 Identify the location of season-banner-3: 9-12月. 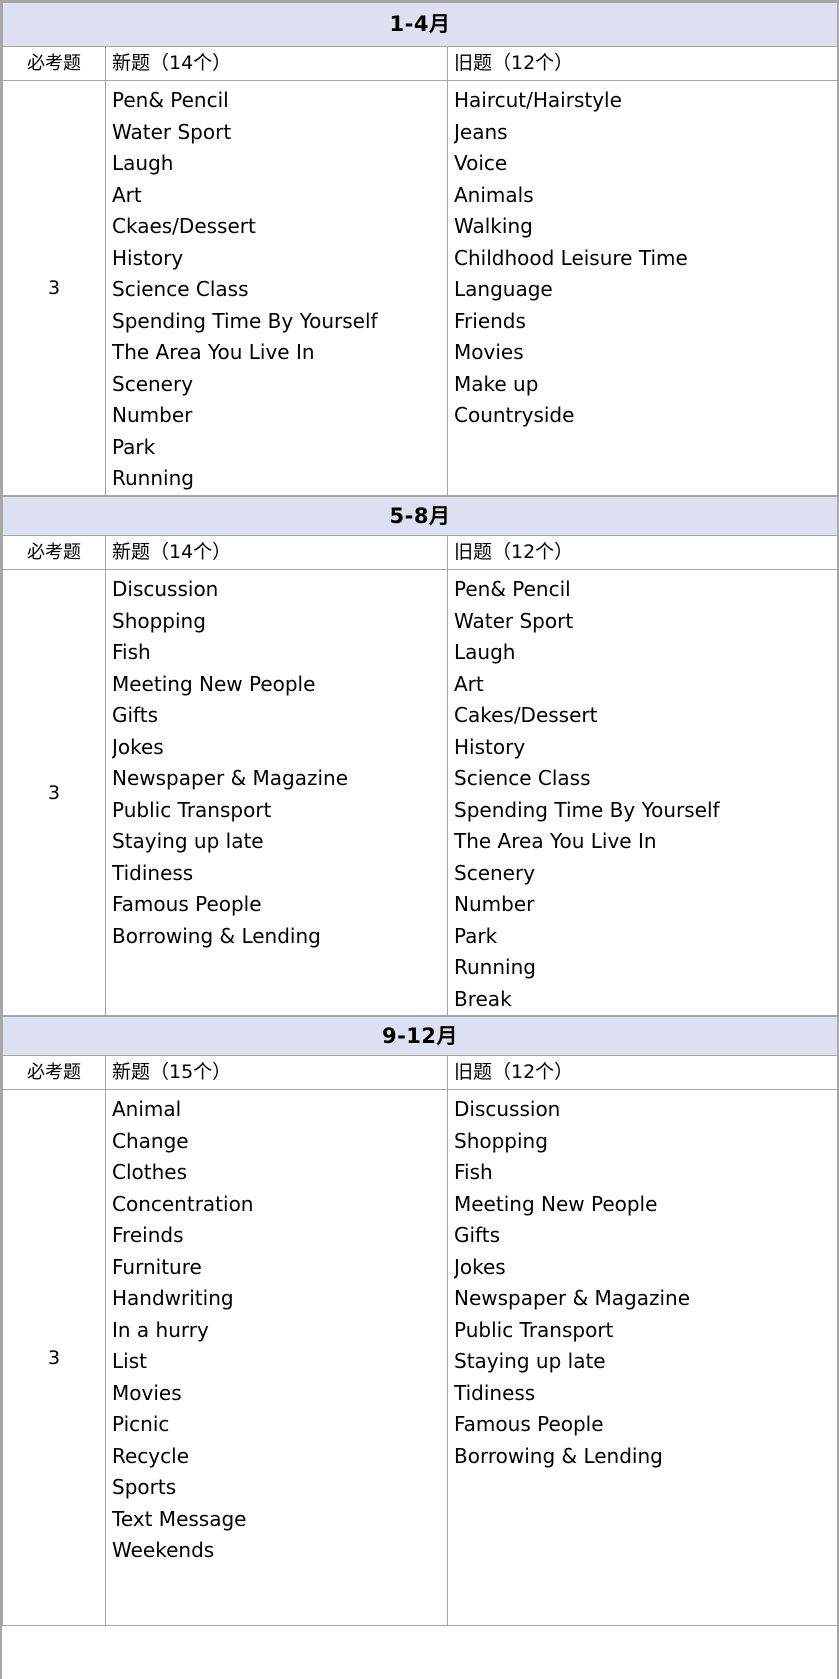
(420, 1036).